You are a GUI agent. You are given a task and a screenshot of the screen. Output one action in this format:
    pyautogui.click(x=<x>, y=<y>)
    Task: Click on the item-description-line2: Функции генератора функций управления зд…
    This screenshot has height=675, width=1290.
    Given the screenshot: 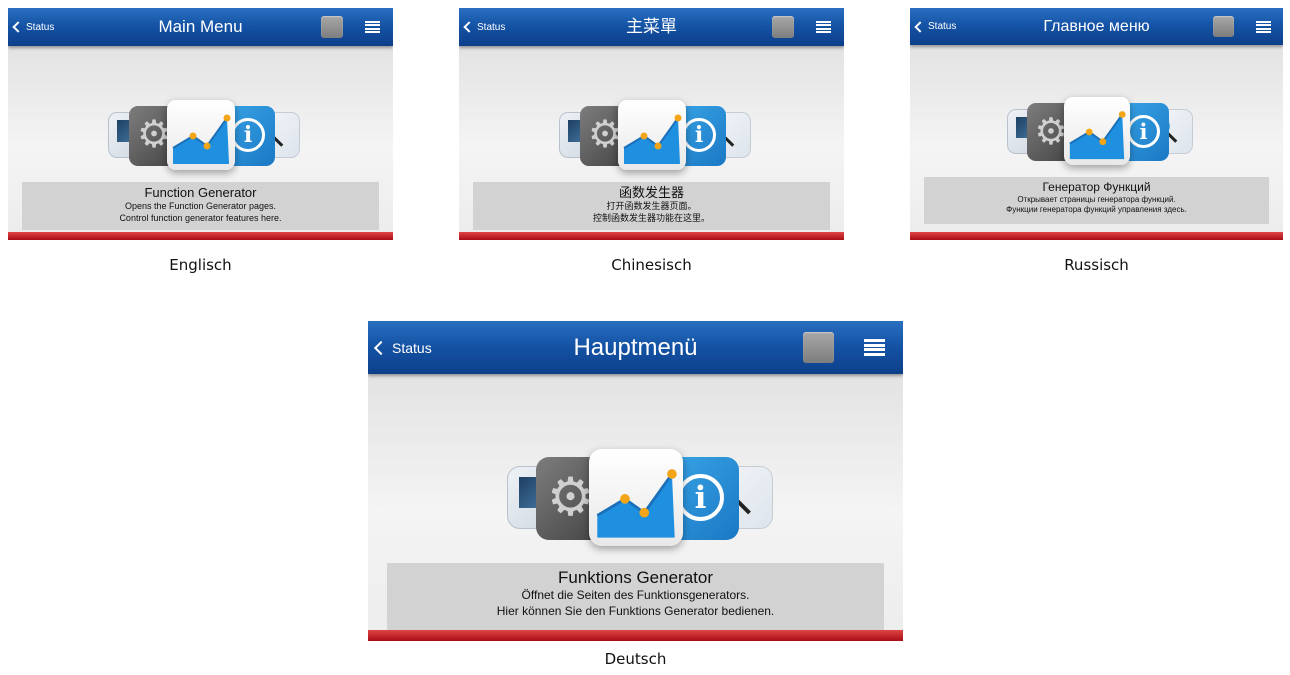 What is the action you would take?
    pyautogui.click(x=1096, y=210)
    